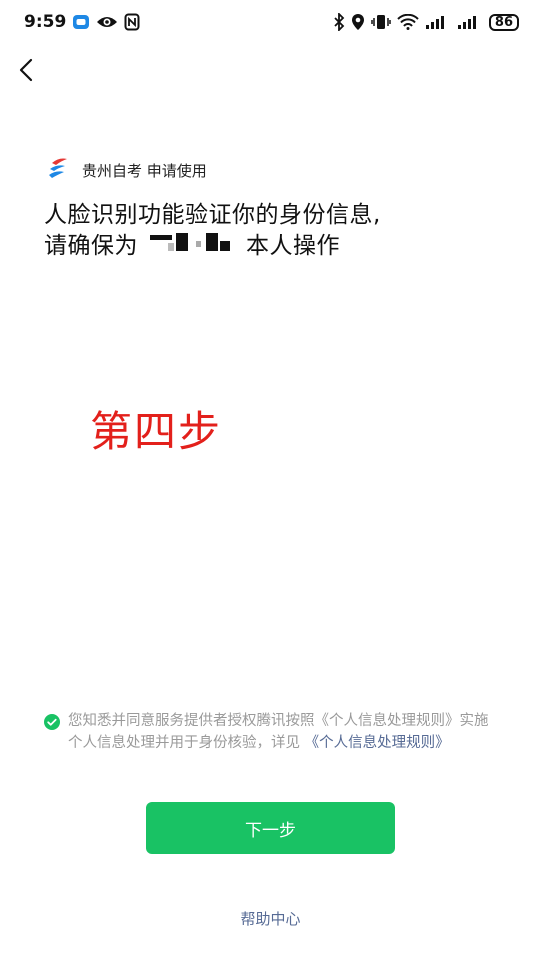 The width and height of the screenshot is (541, 958). Describe the element at coordinates (438, 22) in the screenshot. I see `signal-icon` at that location.